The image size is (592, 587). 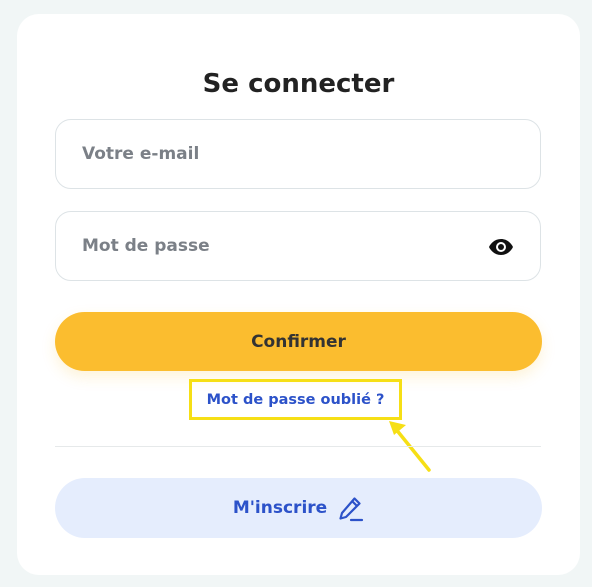 What do you see at coordinates (350, 508) in the screenshot?
I see `pencil-icon` at bounding box center [350, 508].